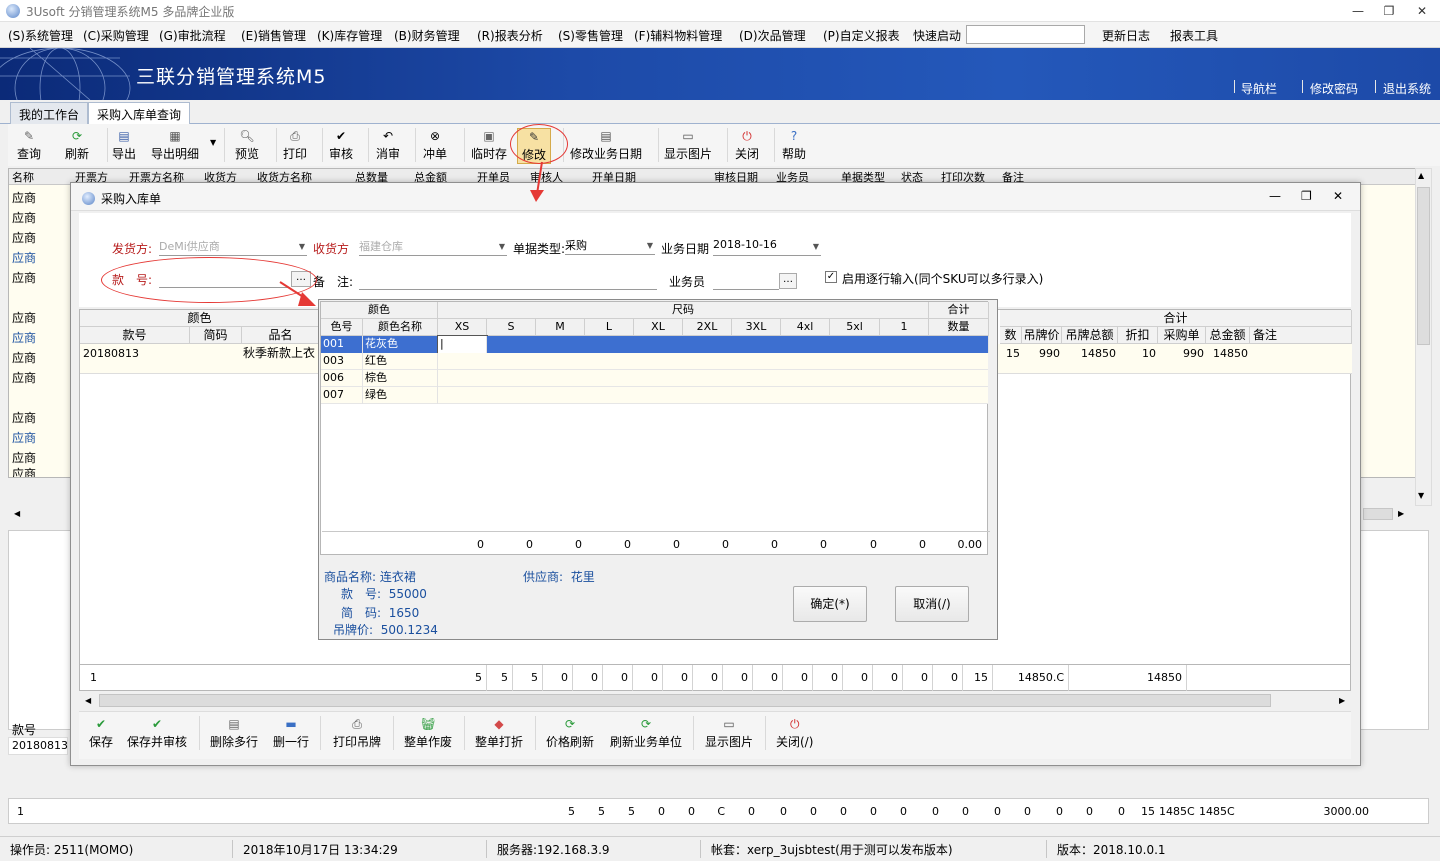 The width and height of the screenshot is (1440, 861). What do you see at coordinates (1025, 34) in the screenshot?
I see `quick-start-input` at bounding box center [1025, 34].